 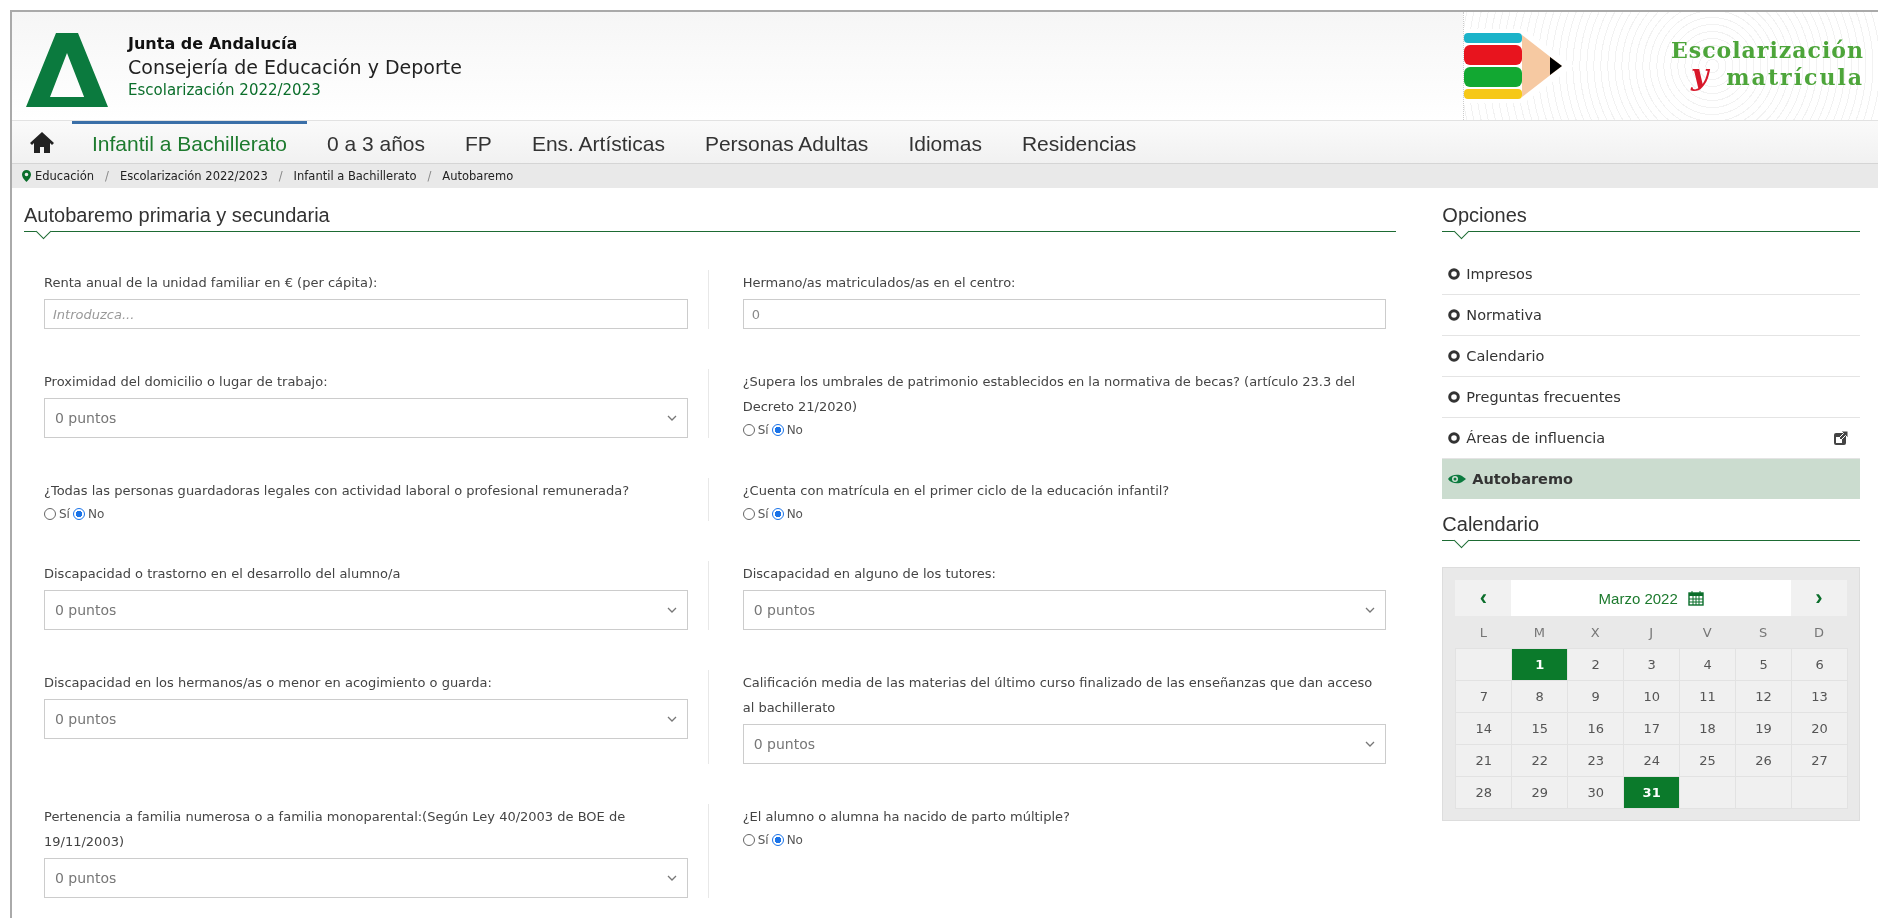 I want to click on calendar-day: 30, so click(x=1596, y=792).